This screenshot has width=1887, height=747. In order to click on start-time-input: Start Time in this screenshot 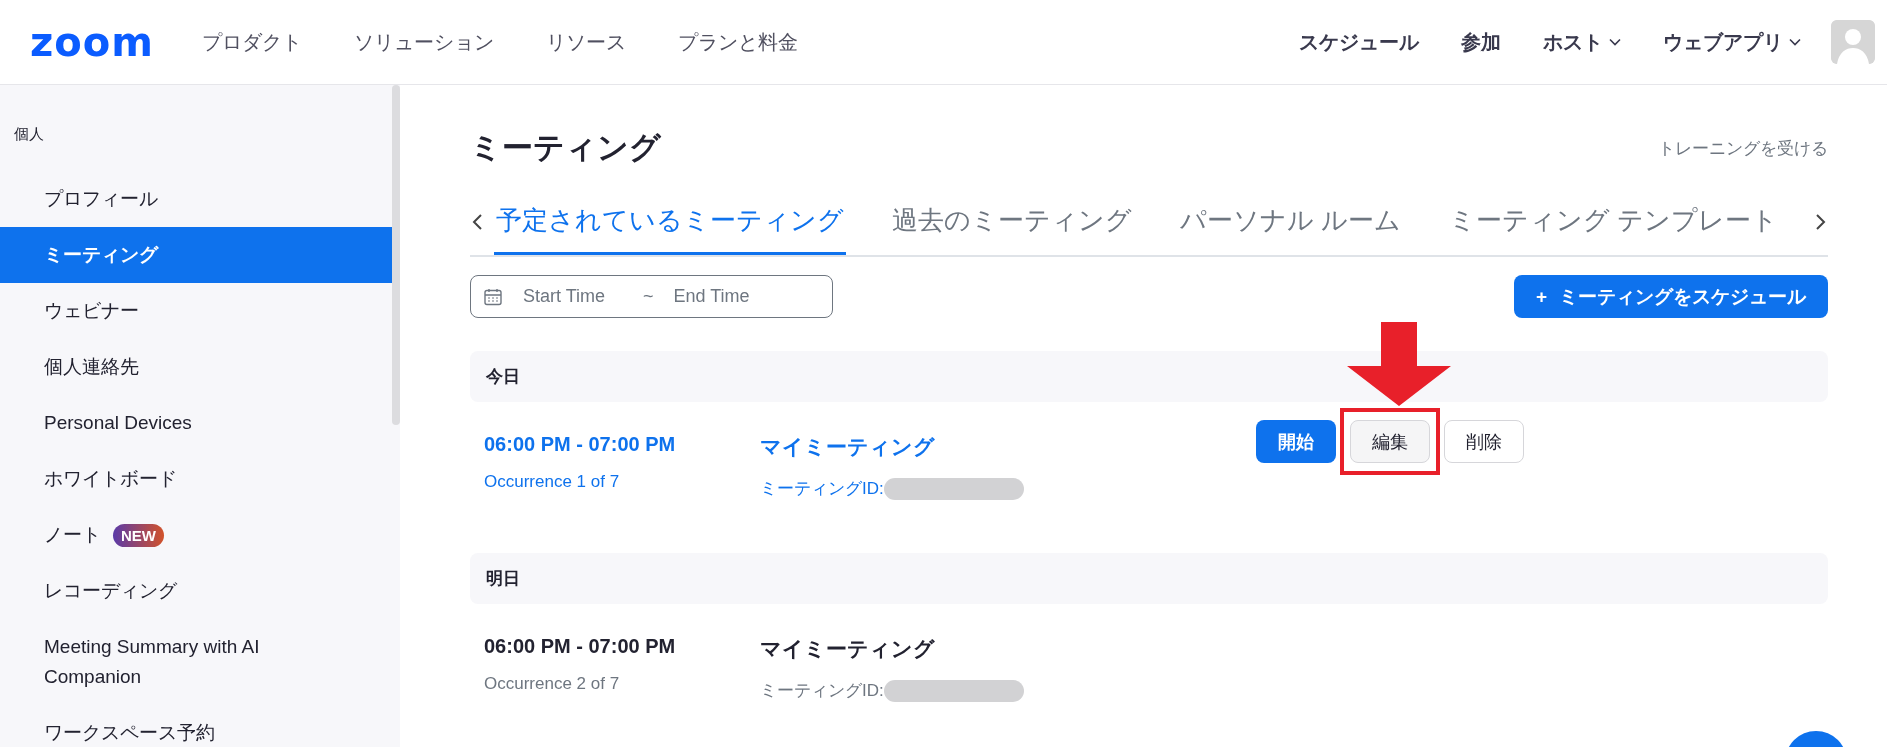, I will do `click(573, 296)`.